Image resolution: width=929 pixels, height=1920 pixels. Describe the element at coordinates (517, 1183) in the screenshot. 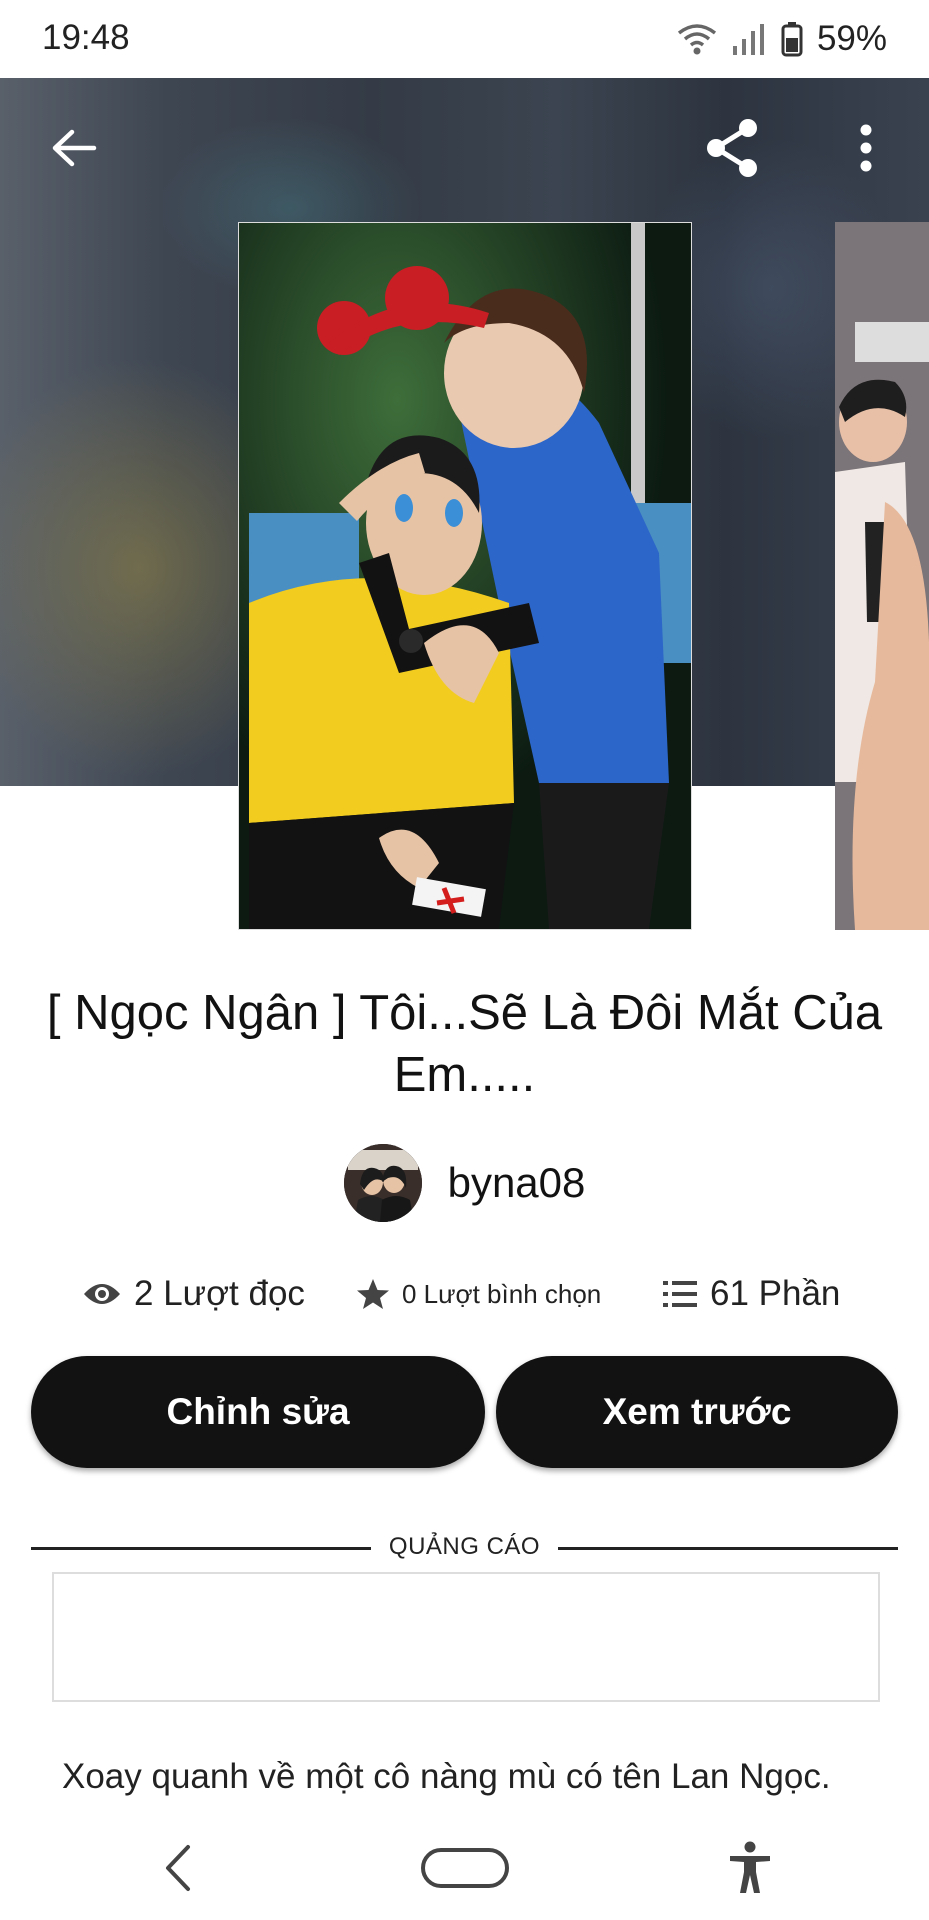

I see `author-name: byna08` at that location.